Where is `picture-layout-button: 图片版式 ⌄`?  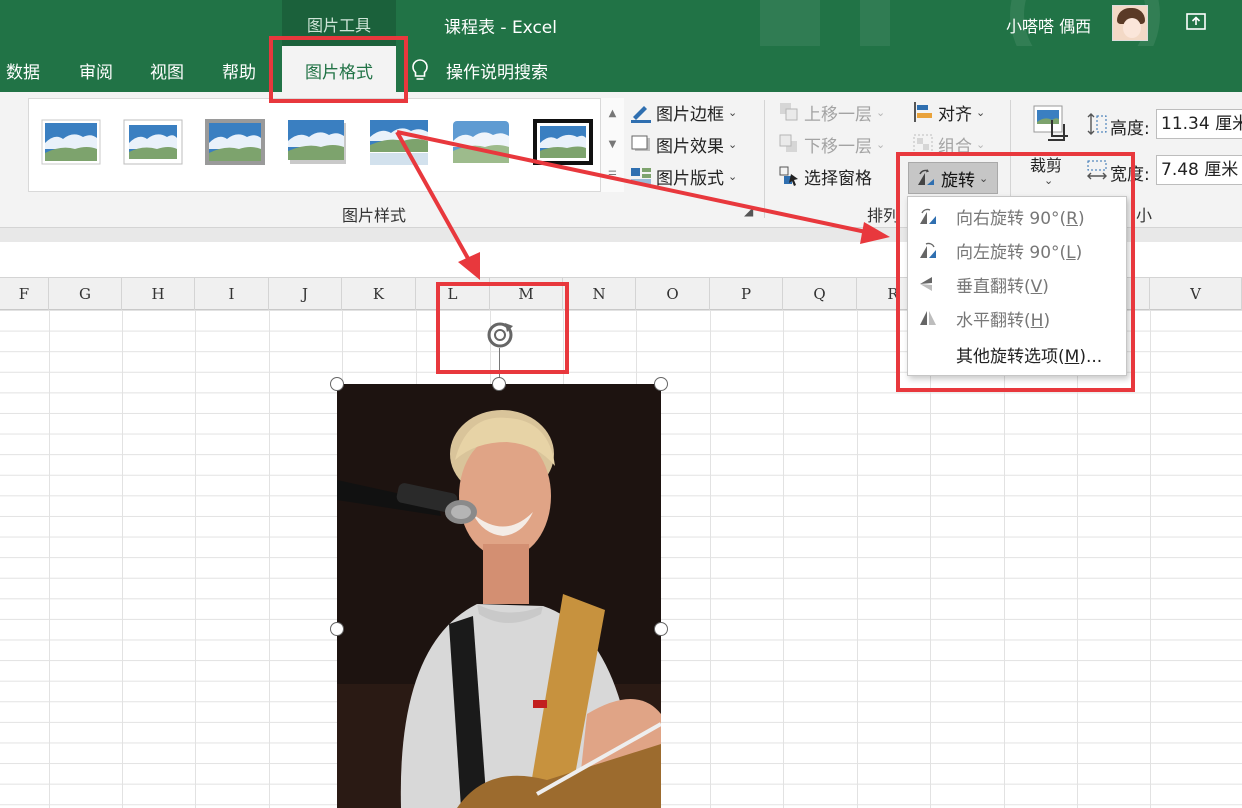
picture-layout-button: 图片版式 ⌄ is located at coordinates (683, 176).